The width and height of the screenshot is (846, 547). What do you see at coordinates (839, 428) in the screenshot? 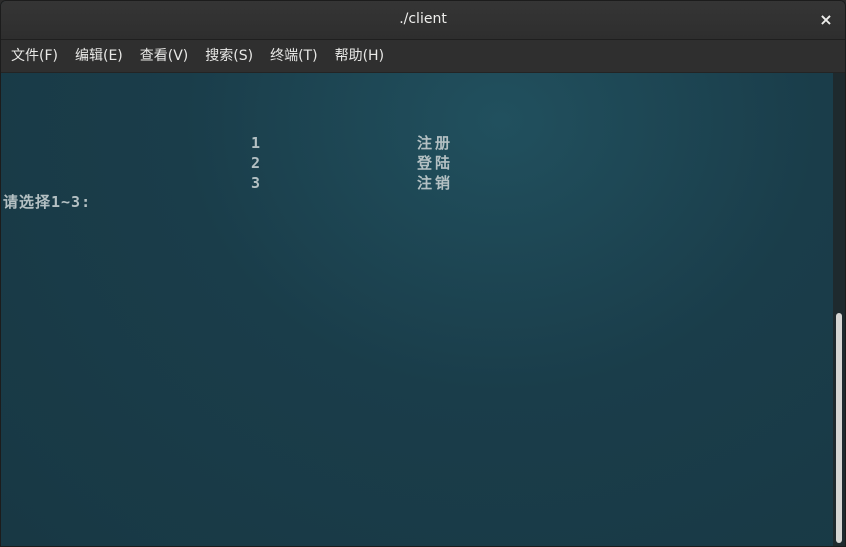
I see `scrollbar-thumb` at bounding box center [839, 428].